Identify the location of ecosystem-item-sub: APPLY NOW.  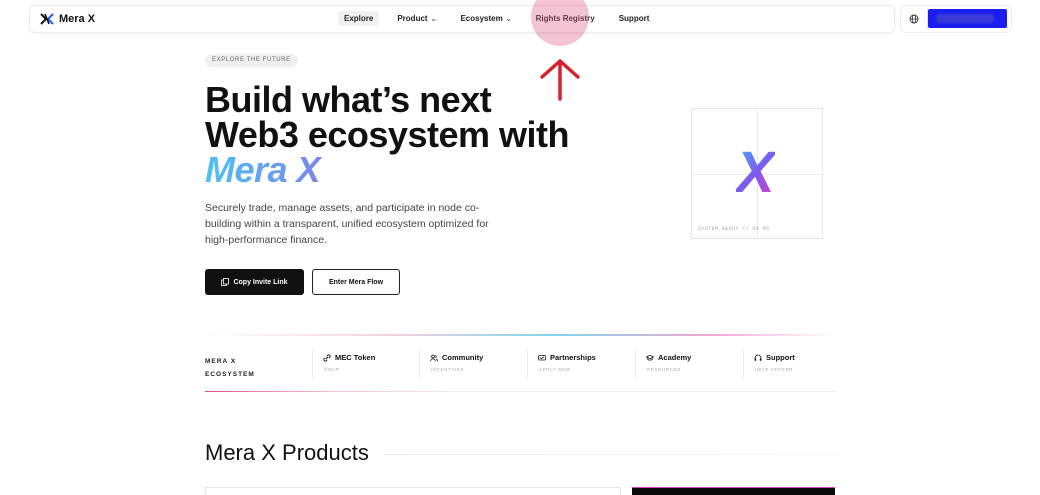
(555, 369).